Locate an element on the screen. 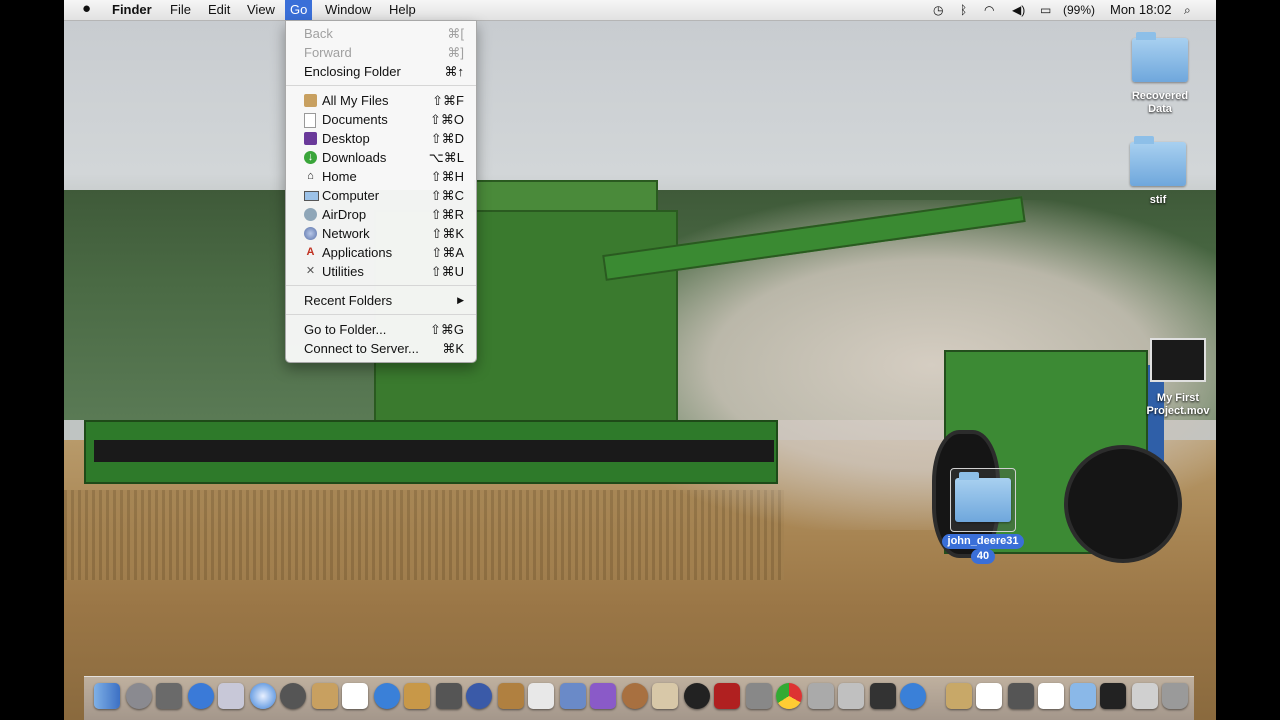 The width and height of the screenshot is (1280, 720). label-line: 40 is located at coordinates (983, 556).